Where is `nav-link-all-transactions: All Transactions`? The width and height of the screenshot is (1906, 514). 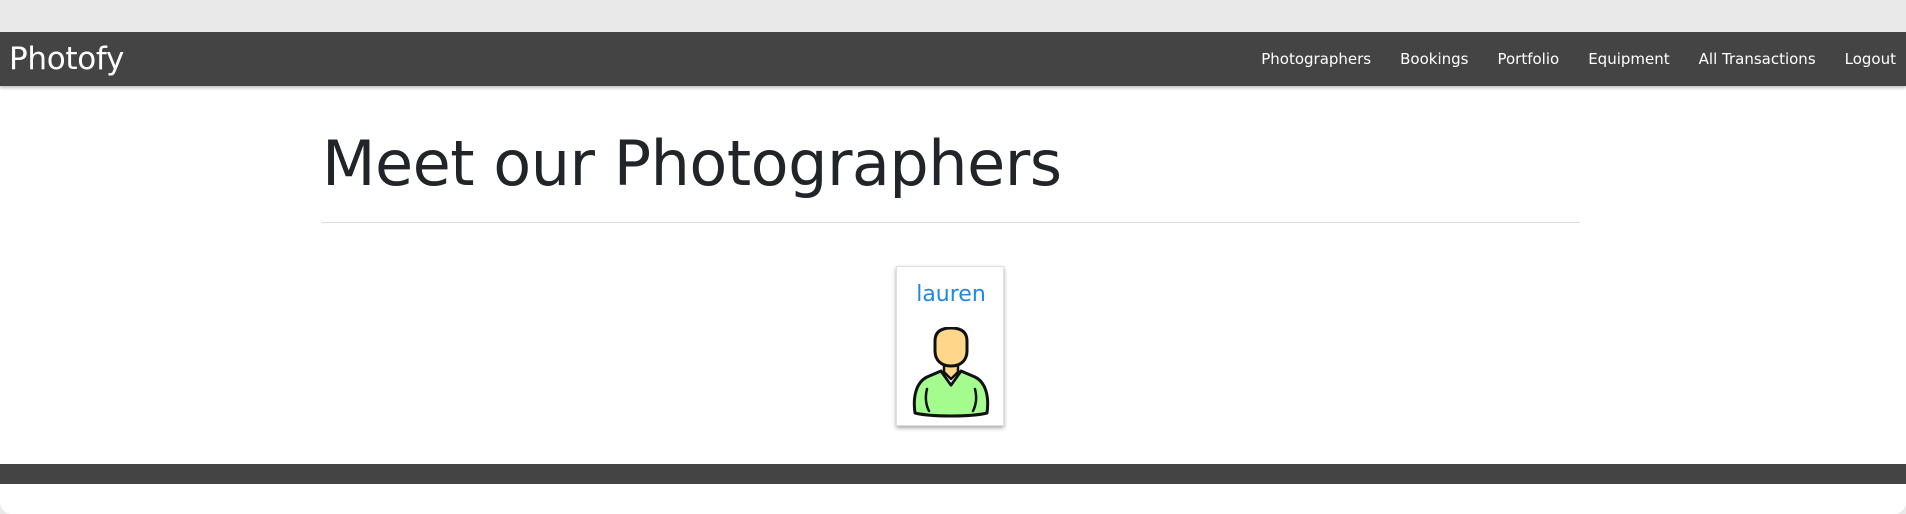
nav-link-all-transactions: All Transactions is located at coordinates (1757, 59).